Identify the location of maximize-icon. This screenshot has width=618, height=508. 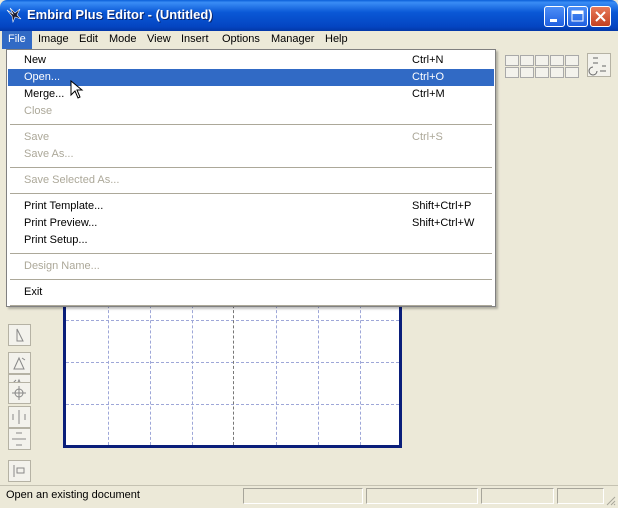
(577, 16).